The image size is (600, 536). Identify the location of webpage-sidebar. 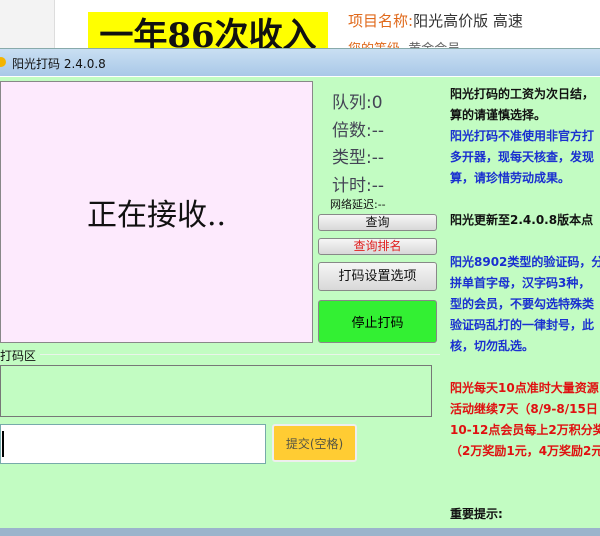
(27, 24).